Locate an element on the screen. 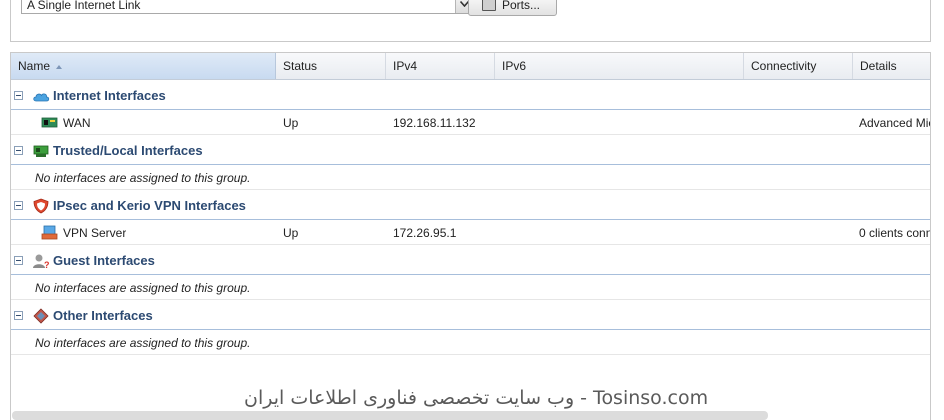 The height and width of the screenshot is (420, 944). internet-connectivity-value: A Single Internet Link is located at coordinates (84, 6).